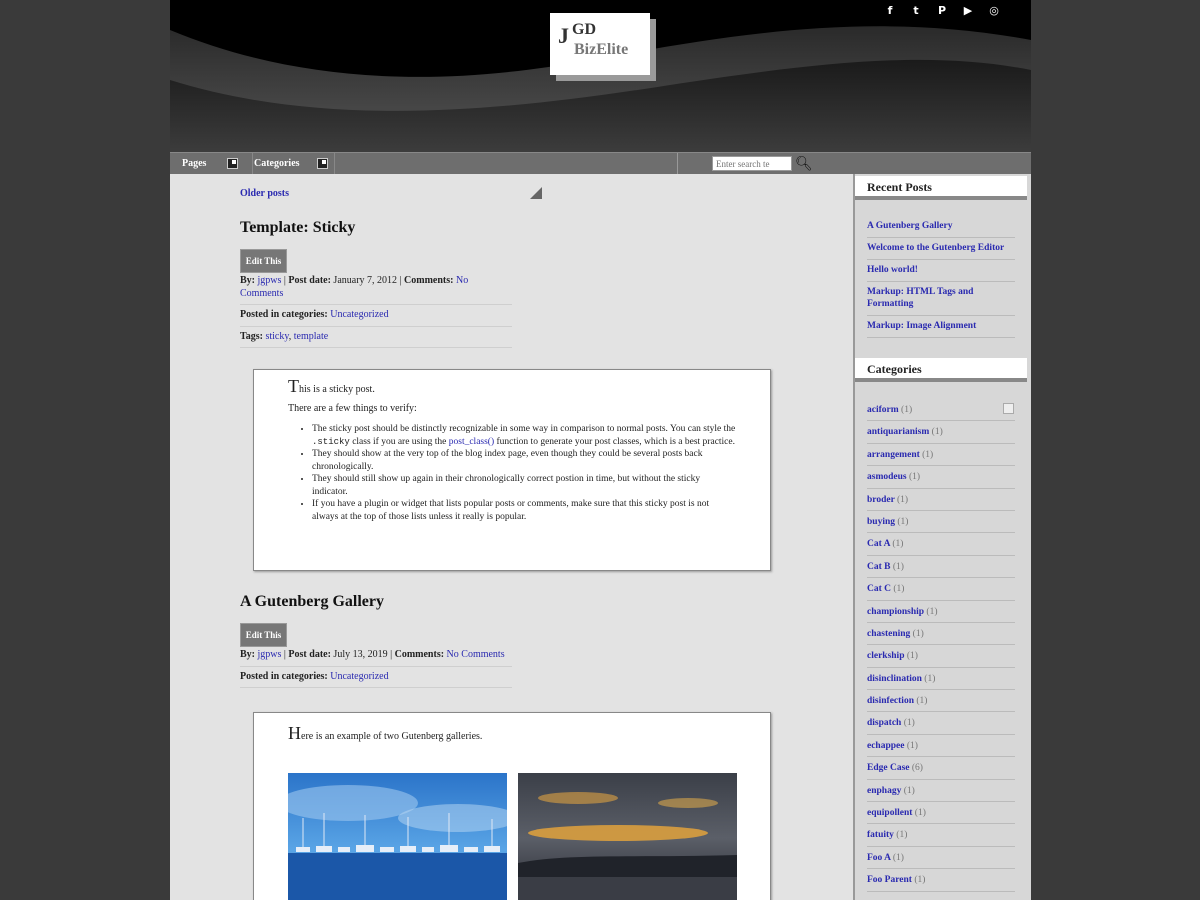 This screenshot has height=900, width=1200. Describe the element at coordinates (889, 813) in the screenshot. I see `category-link: equipollent` at that location.